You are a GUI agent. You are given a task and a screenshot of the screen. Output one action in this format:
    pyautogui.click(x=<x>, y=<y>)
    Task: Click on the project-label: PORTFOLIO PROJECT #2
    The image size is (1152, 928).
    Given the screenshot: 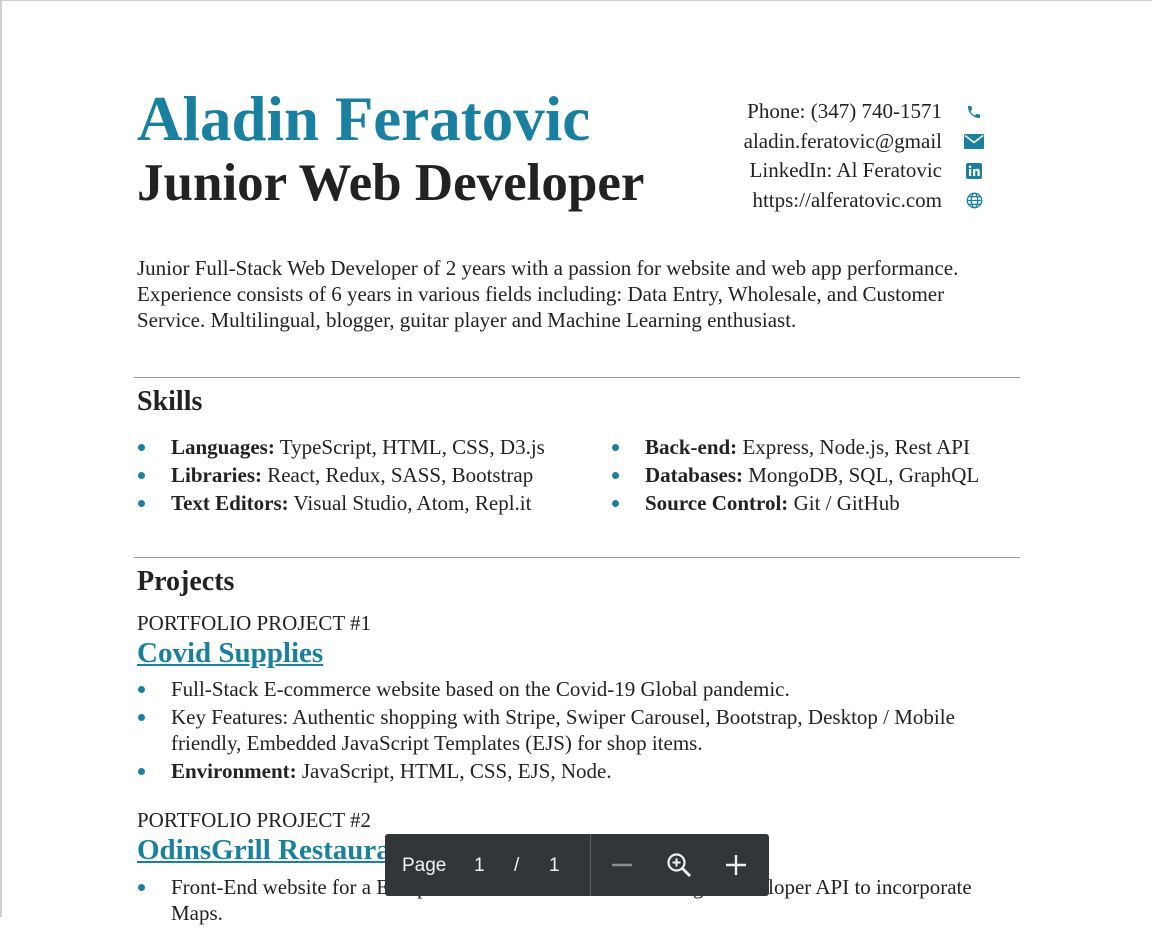 What is the action you would take?
    pyautogui.click(x=254, y=820)
    